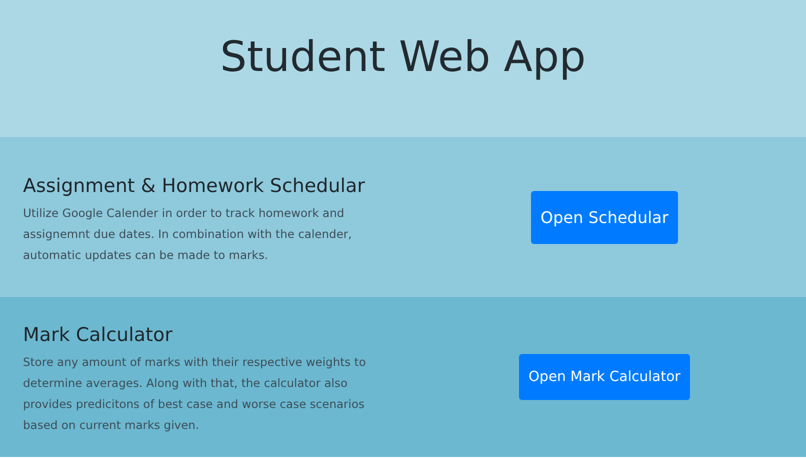  Describe the element at coordinates (604, 217) in the screenshot. I see `open-button: Open Schedular` at that location.